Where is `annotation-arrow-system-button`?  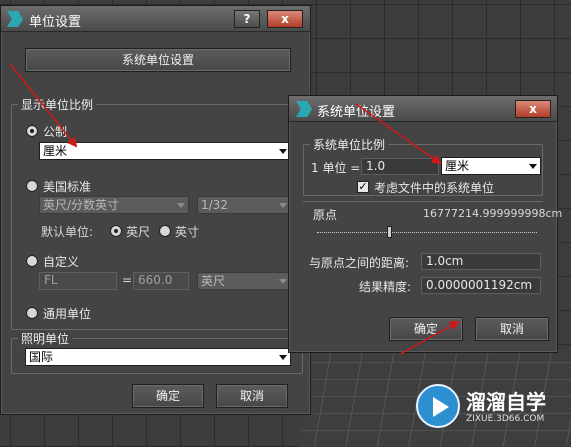 annotation-arrow-system-button is located at coordinates (429, 338).